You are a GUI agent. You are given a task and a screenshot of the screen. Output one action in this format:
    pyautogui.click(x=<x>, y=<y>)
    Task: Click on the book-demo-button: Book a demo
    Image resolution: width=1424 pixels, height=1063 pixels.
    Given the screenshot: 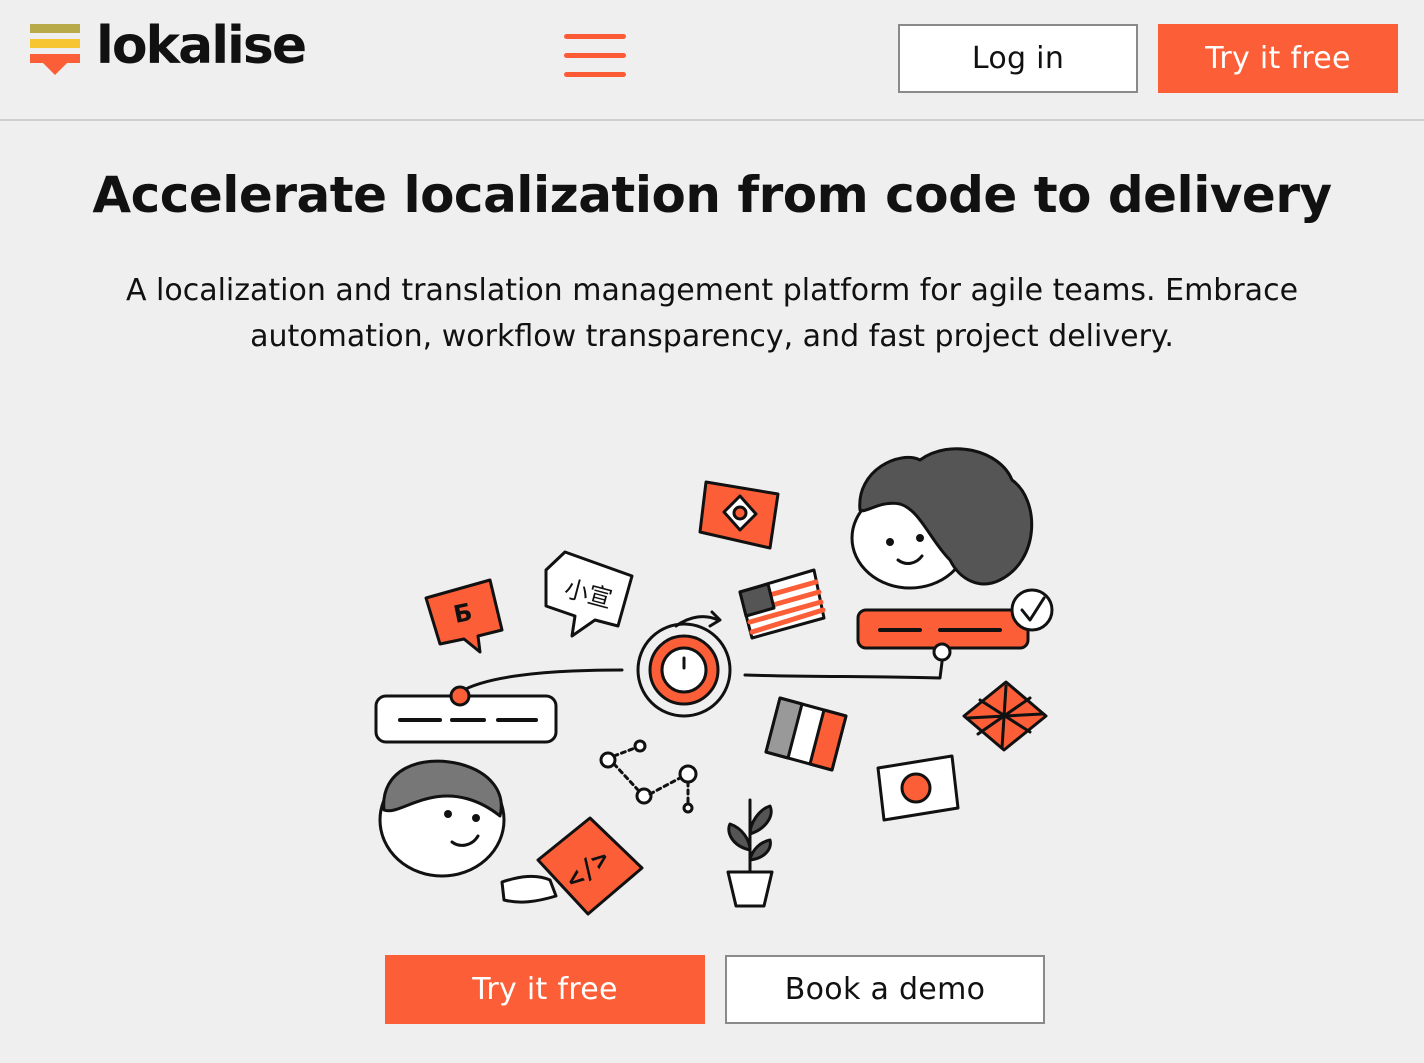 What is the action you would take?
    pyautogui.click(x=885, y=989)
    